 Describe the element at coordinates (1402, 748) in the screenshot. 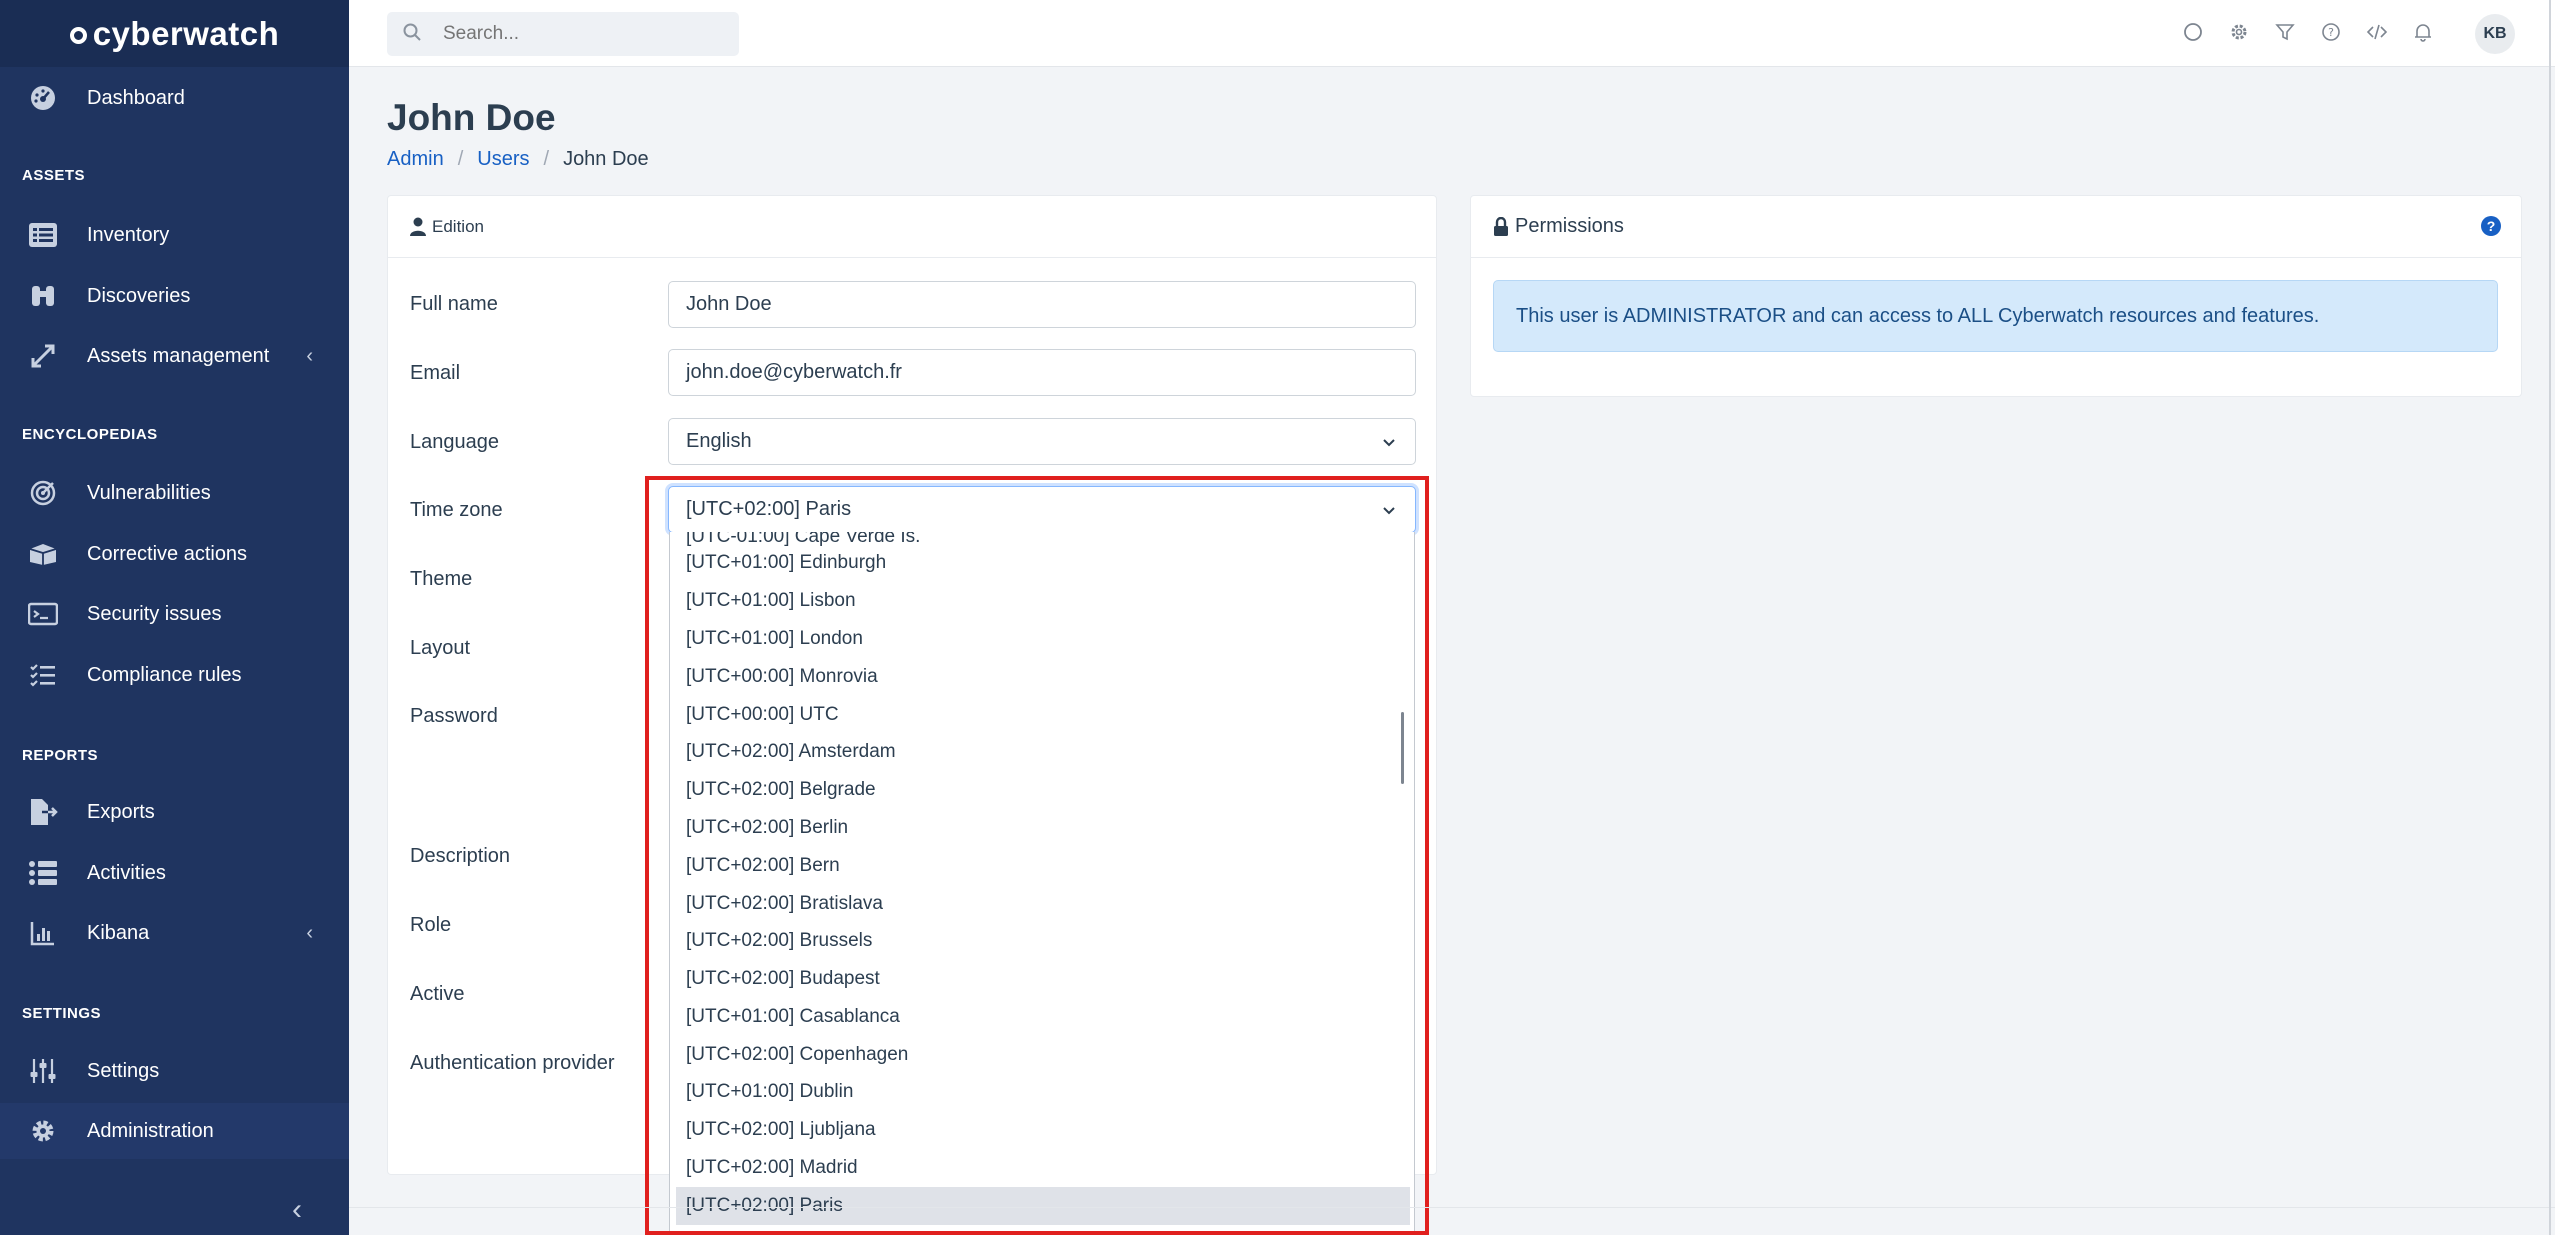

I see `dropdown-scrollbar` at that location.